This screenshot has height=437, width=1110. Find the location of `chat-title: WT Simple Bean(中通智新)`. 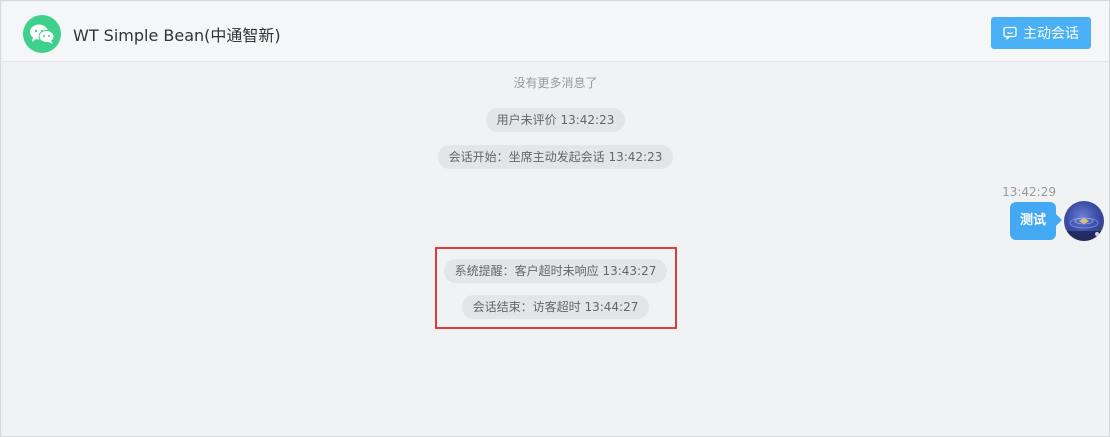

chat-title: WT Simple Bean(中通智新) is located at coordinates (177, 35).